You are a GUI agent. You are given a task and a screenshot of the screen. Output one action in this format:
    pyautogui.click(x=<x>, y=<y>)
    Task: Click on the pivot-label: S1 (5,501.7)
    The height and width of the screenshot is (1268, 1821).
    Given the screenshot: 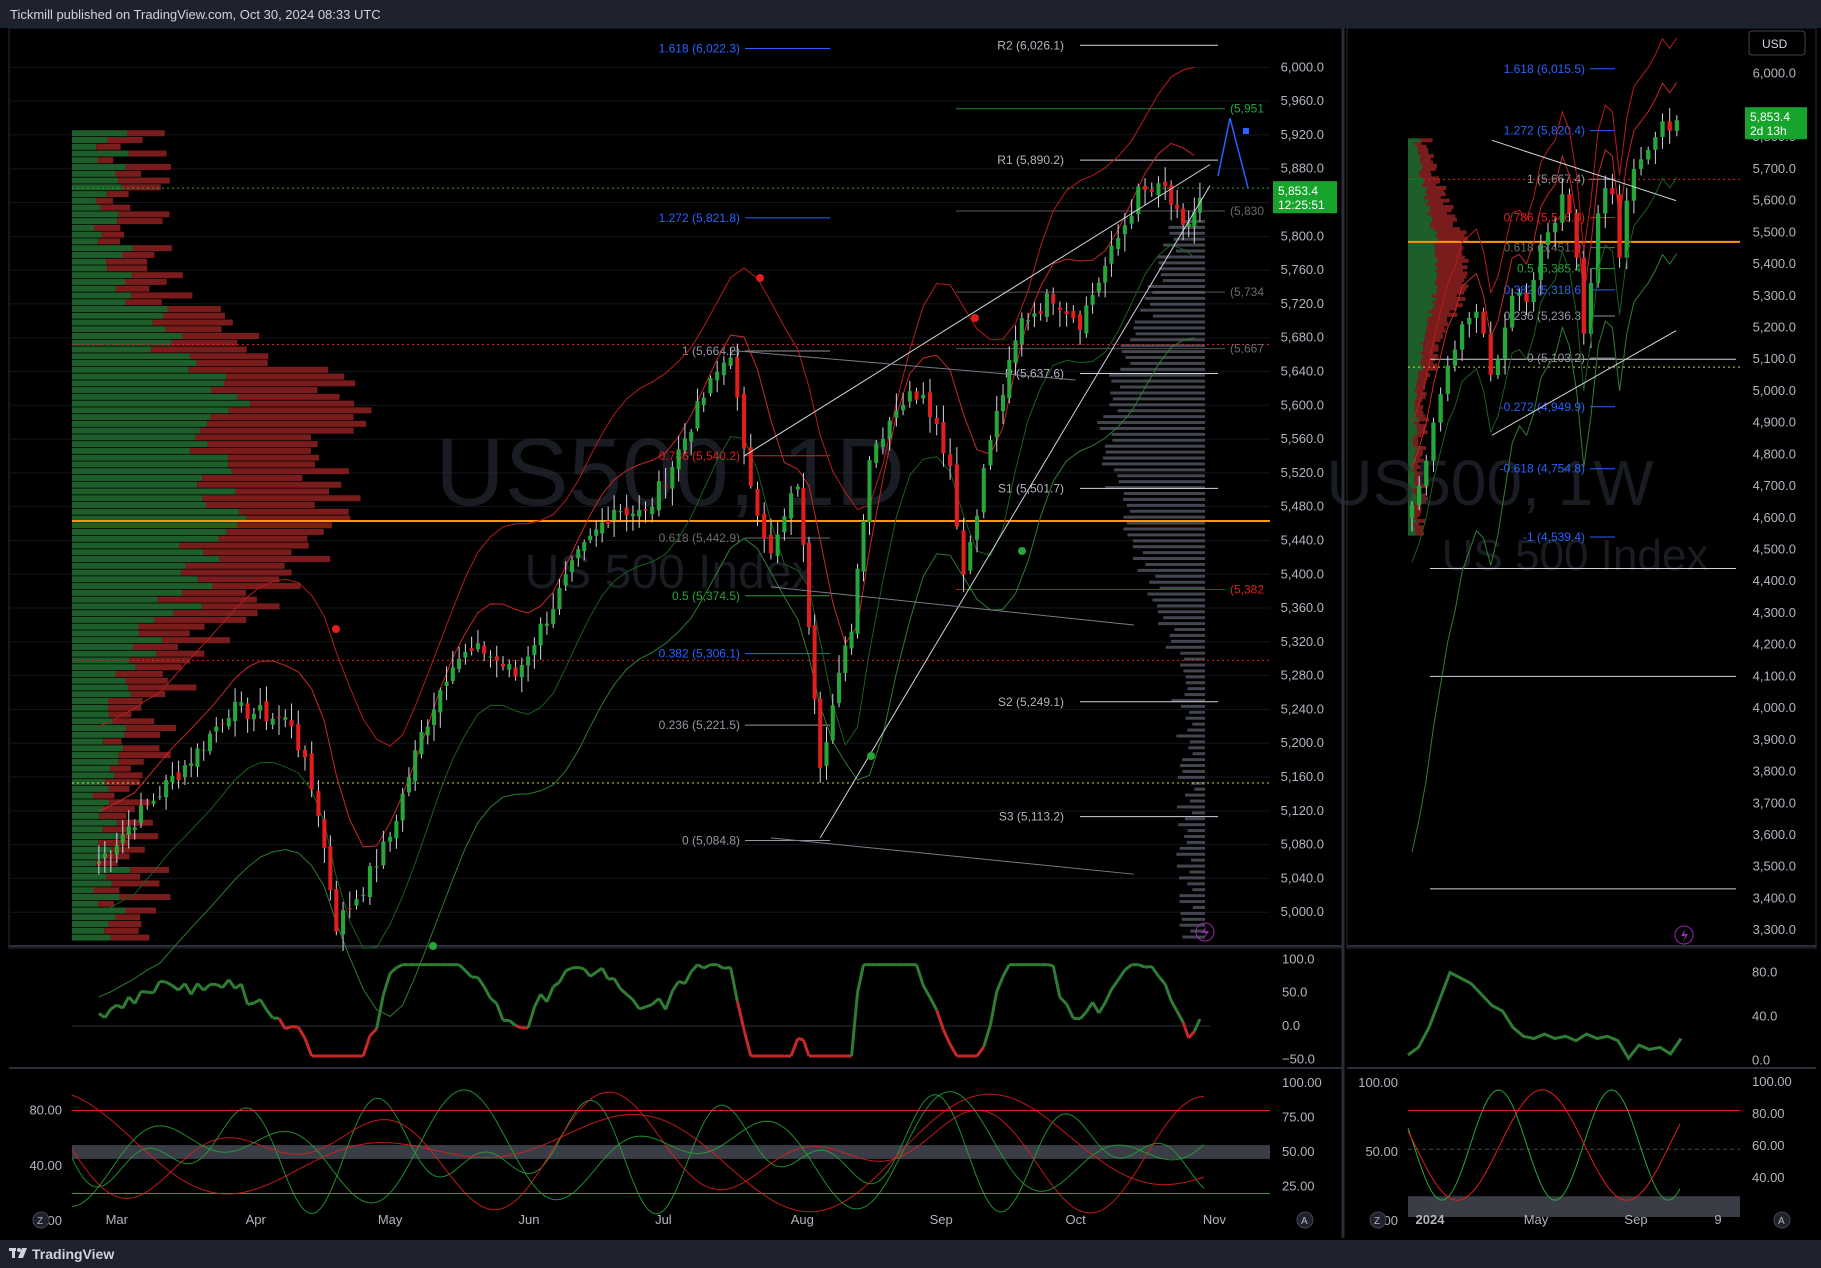 What is the action you would take?
    pyautogui.click(x=1031, y=488)
    